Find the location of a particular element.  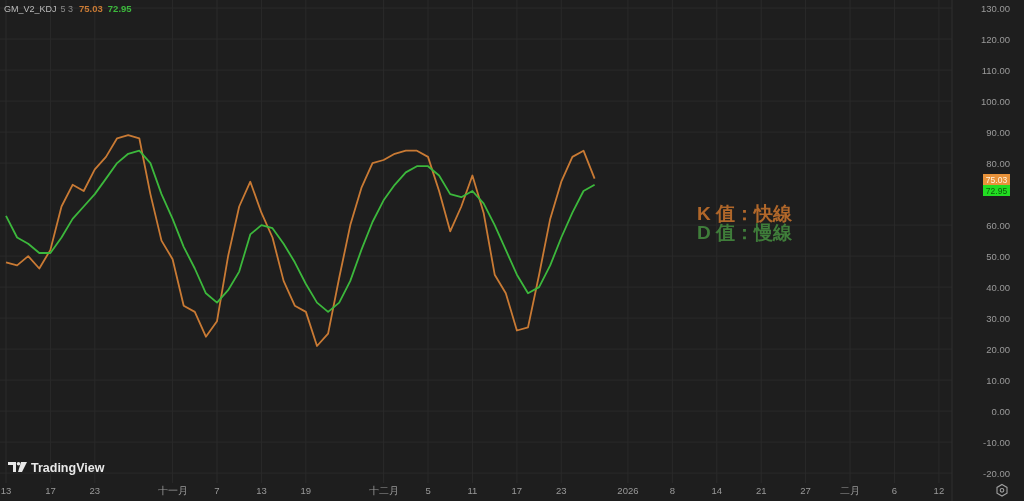

axis-label: -10.00 is located at coordinates (996, 442).